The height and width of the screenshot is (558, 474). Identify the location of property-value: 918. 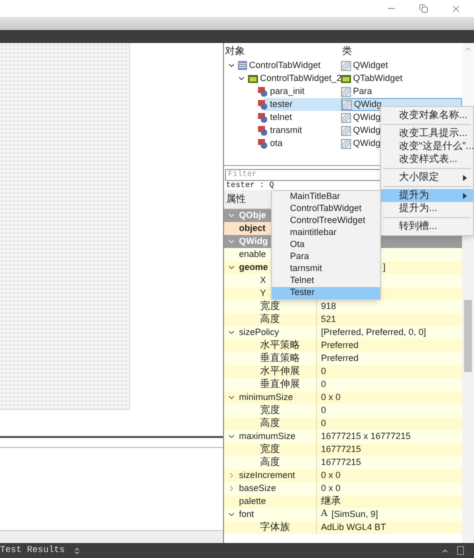
(328, 306).